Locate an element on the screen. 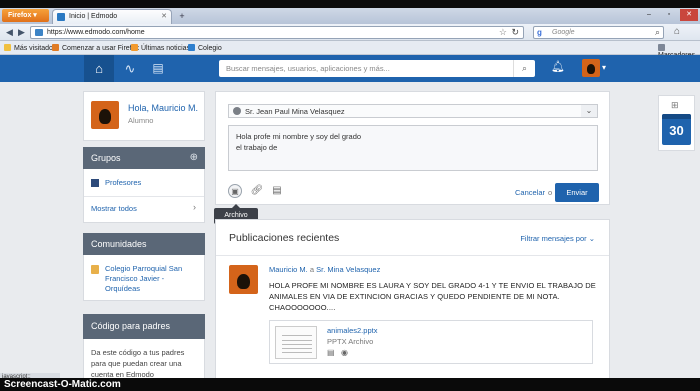  bookmark-item: Colegio is located at coordinates (205, 48).